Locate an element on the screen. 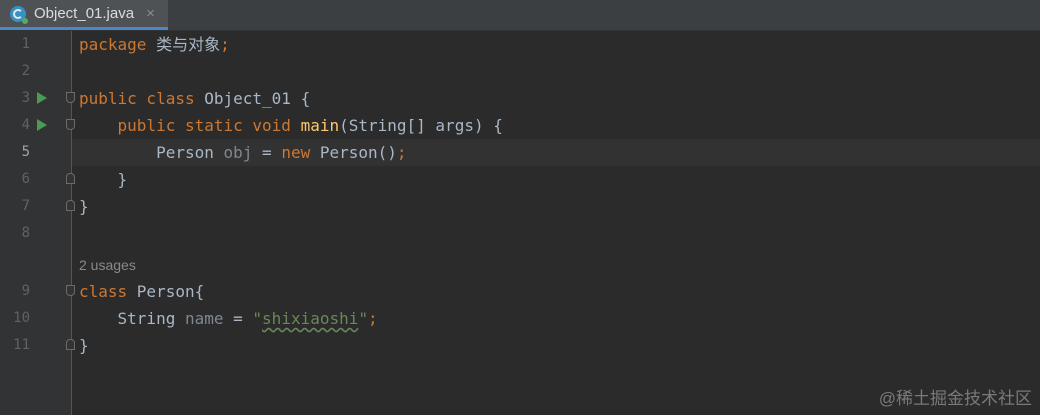 This screenshot has height=415, width=1040. code-text: package 类与对象; is located at coordinates (154, 44).